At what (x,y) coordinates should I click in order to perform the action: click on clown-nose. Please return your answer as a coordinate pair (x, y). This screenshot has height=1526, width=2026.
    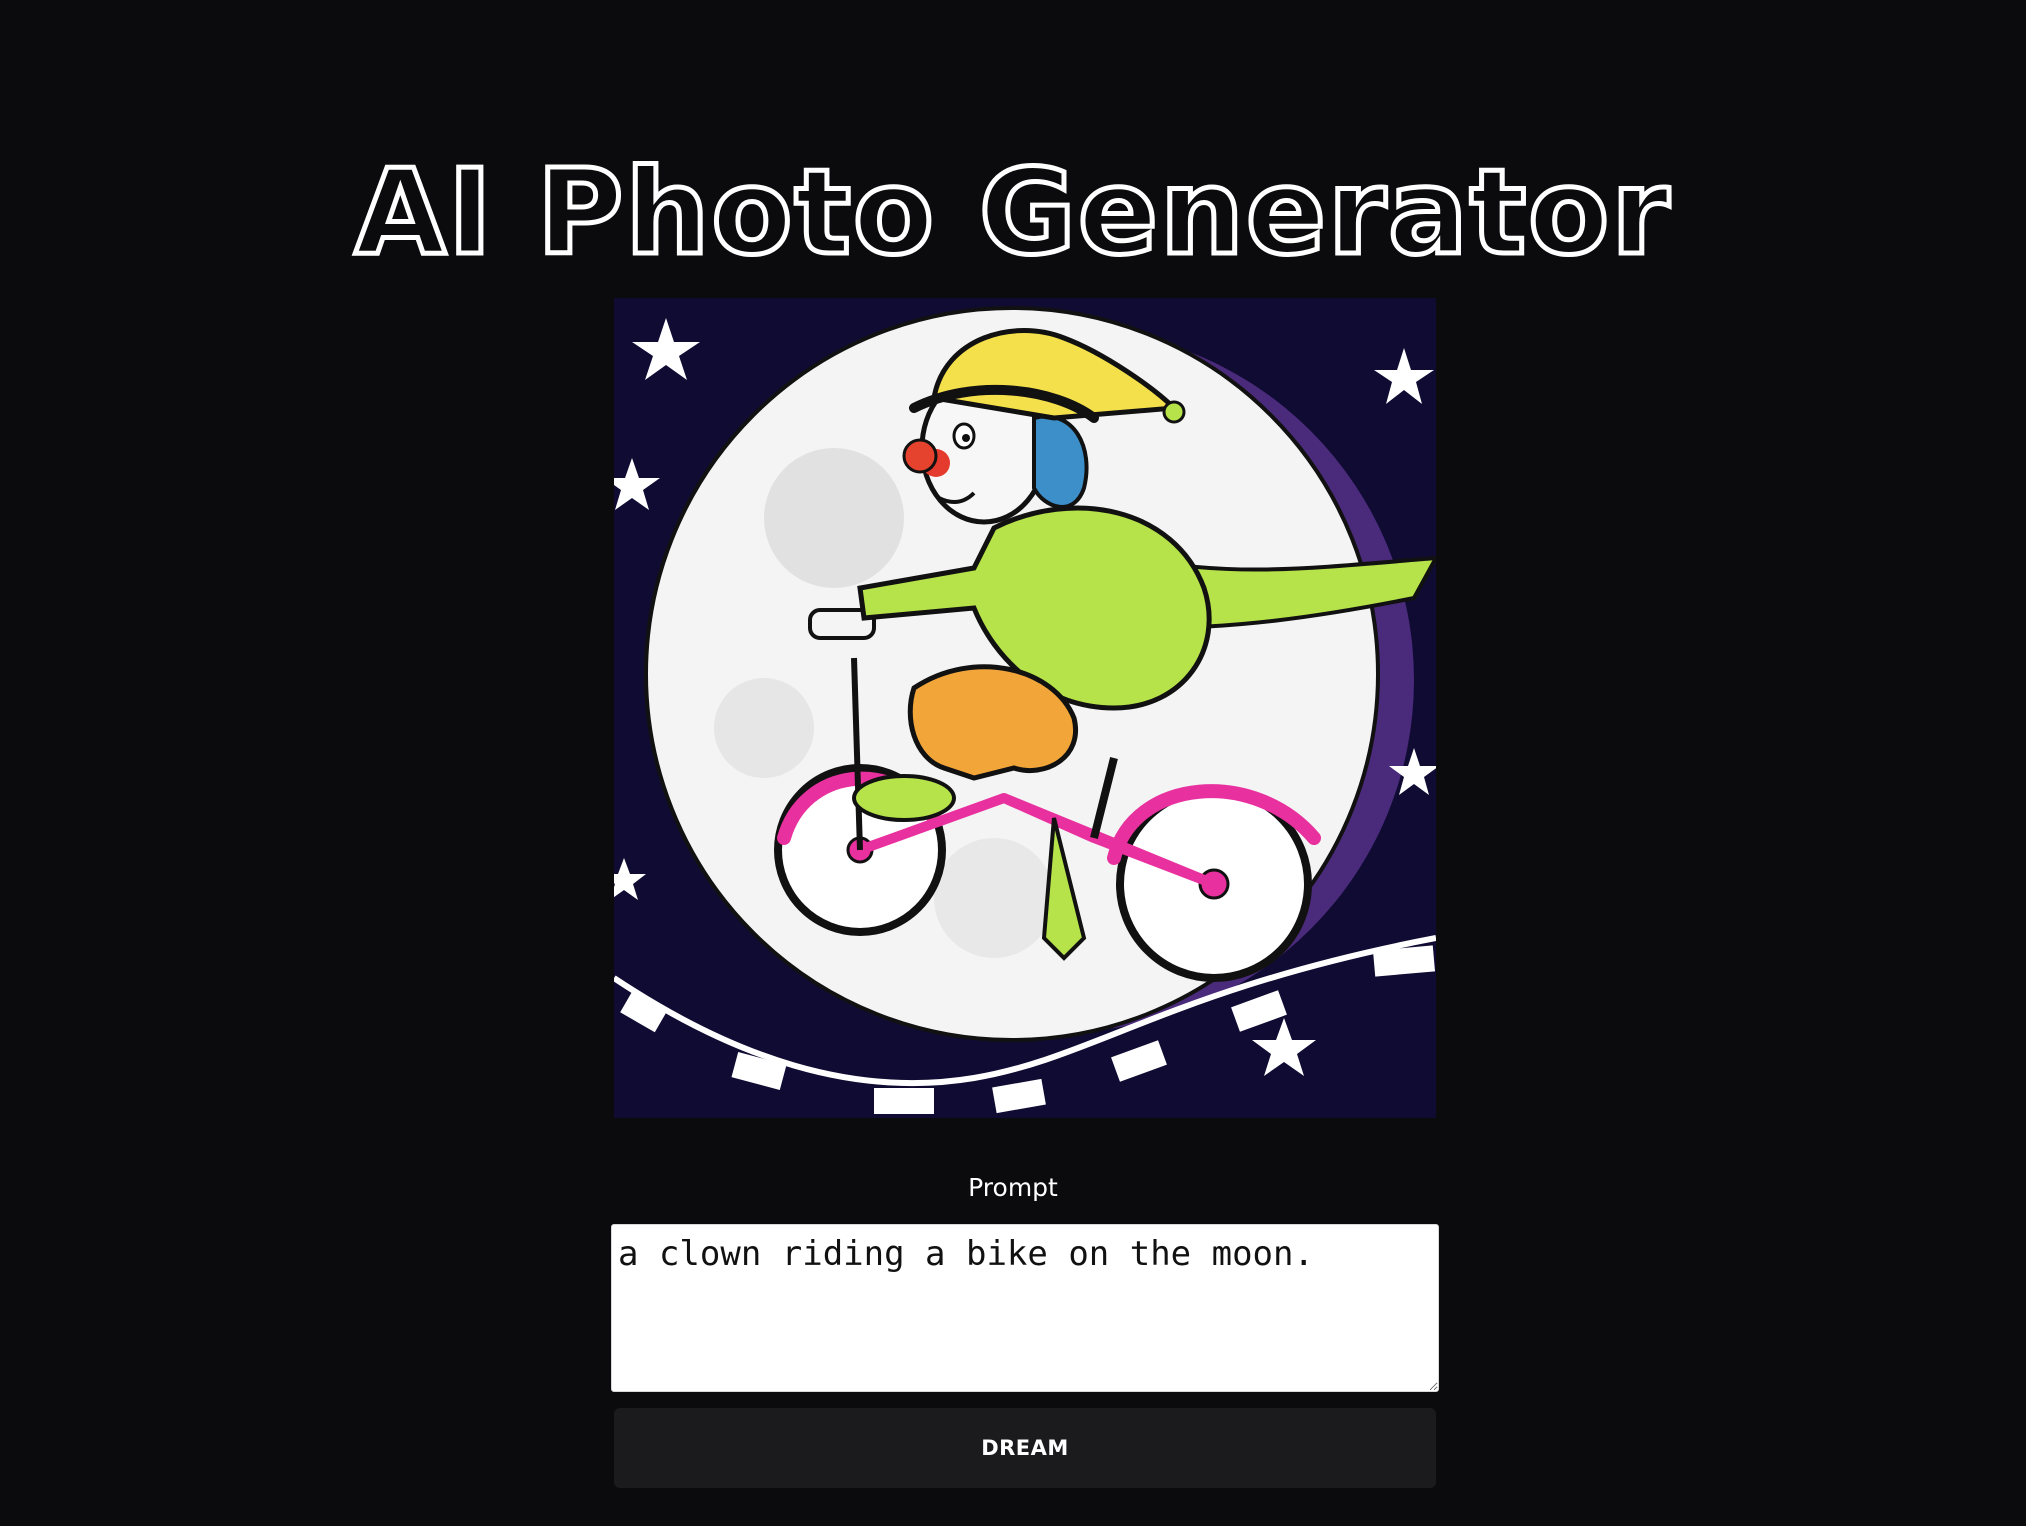
    Looking at the image, I should click on (920, 456).